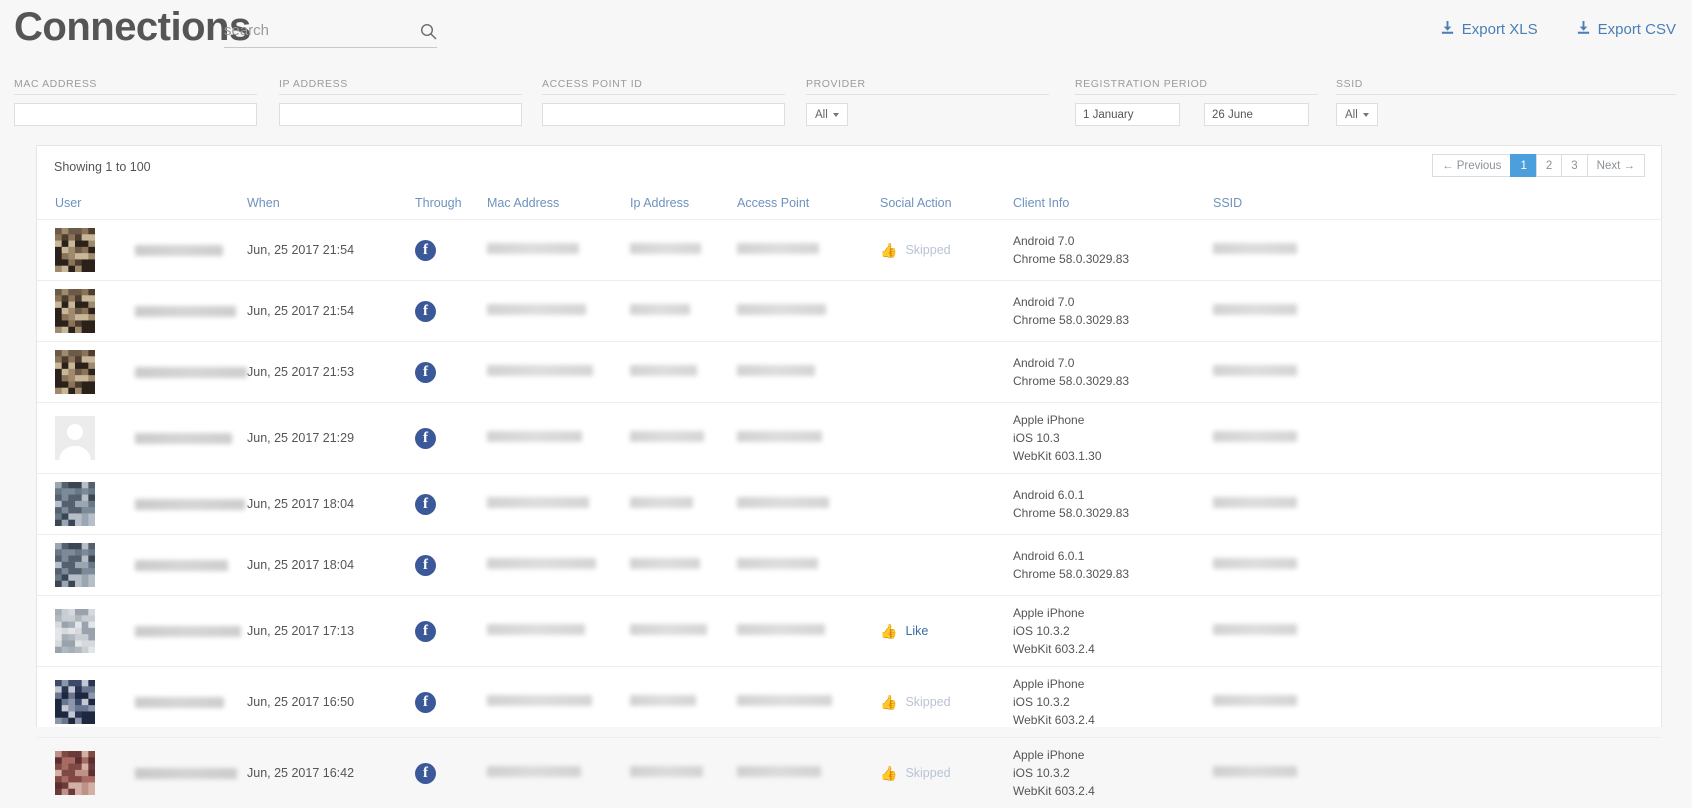 The height and width of the screenshot is (808, 1692). What do you see at coordinates (1127, 114) in the screenshot?
I see `registration-from-input` at bounding box center [1127, 114].